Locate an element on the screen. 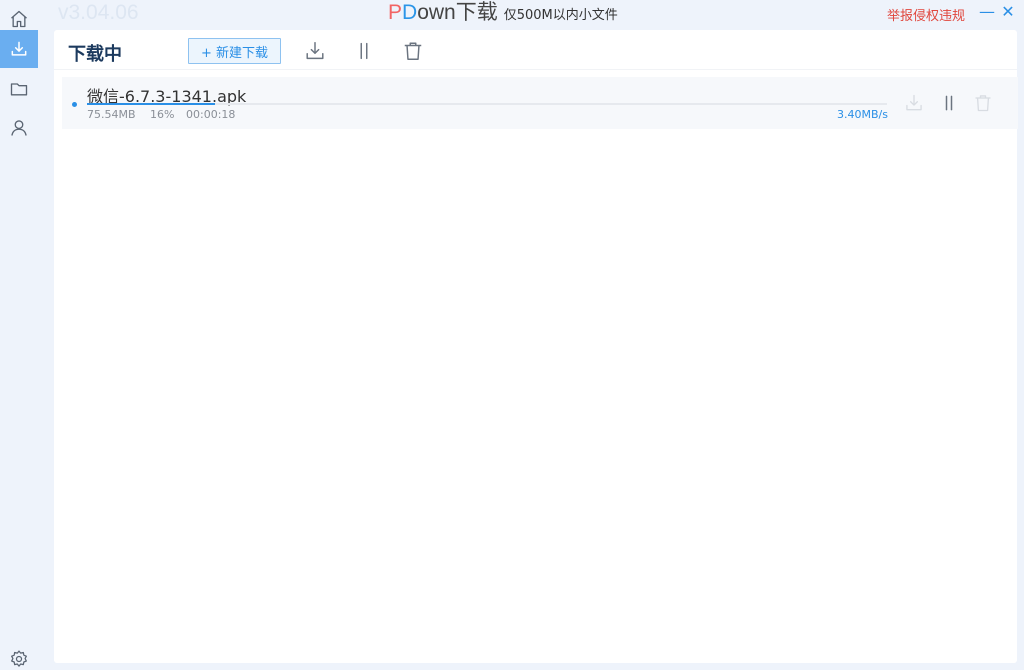 Image resolution: width=1024 pixels, height=670 pixels. item-start-button is located at coordinates (914, 103).